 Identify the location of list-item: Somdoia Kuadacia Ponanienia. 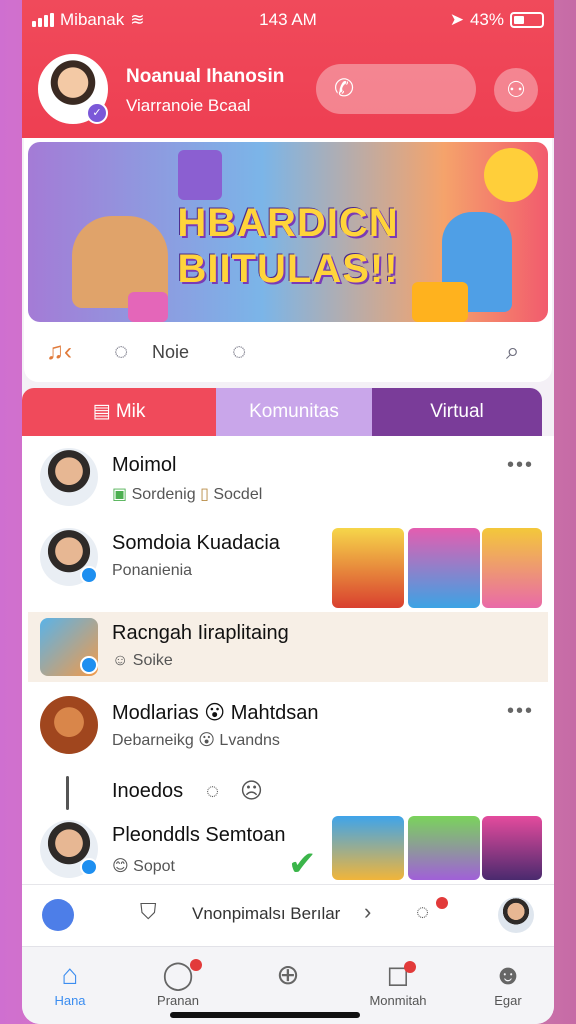
(288, 566).